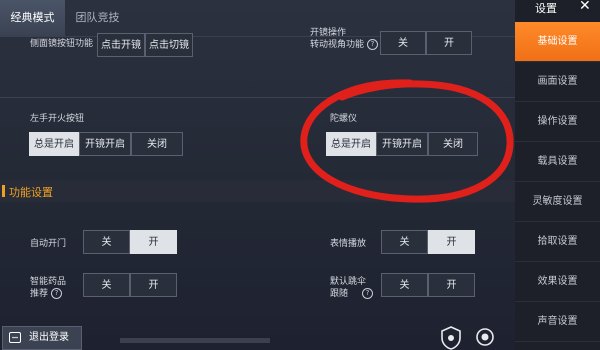 The height and width of the screenshot is (350, 600). I want to click on tab-classic-mode: 经典模式, so click(32, 18).